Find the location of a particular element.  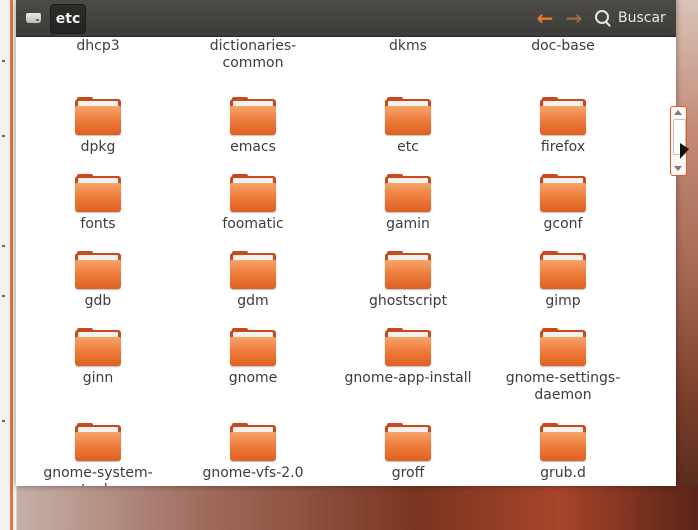

folder-label: gnome is located at coordinates (253, 378).